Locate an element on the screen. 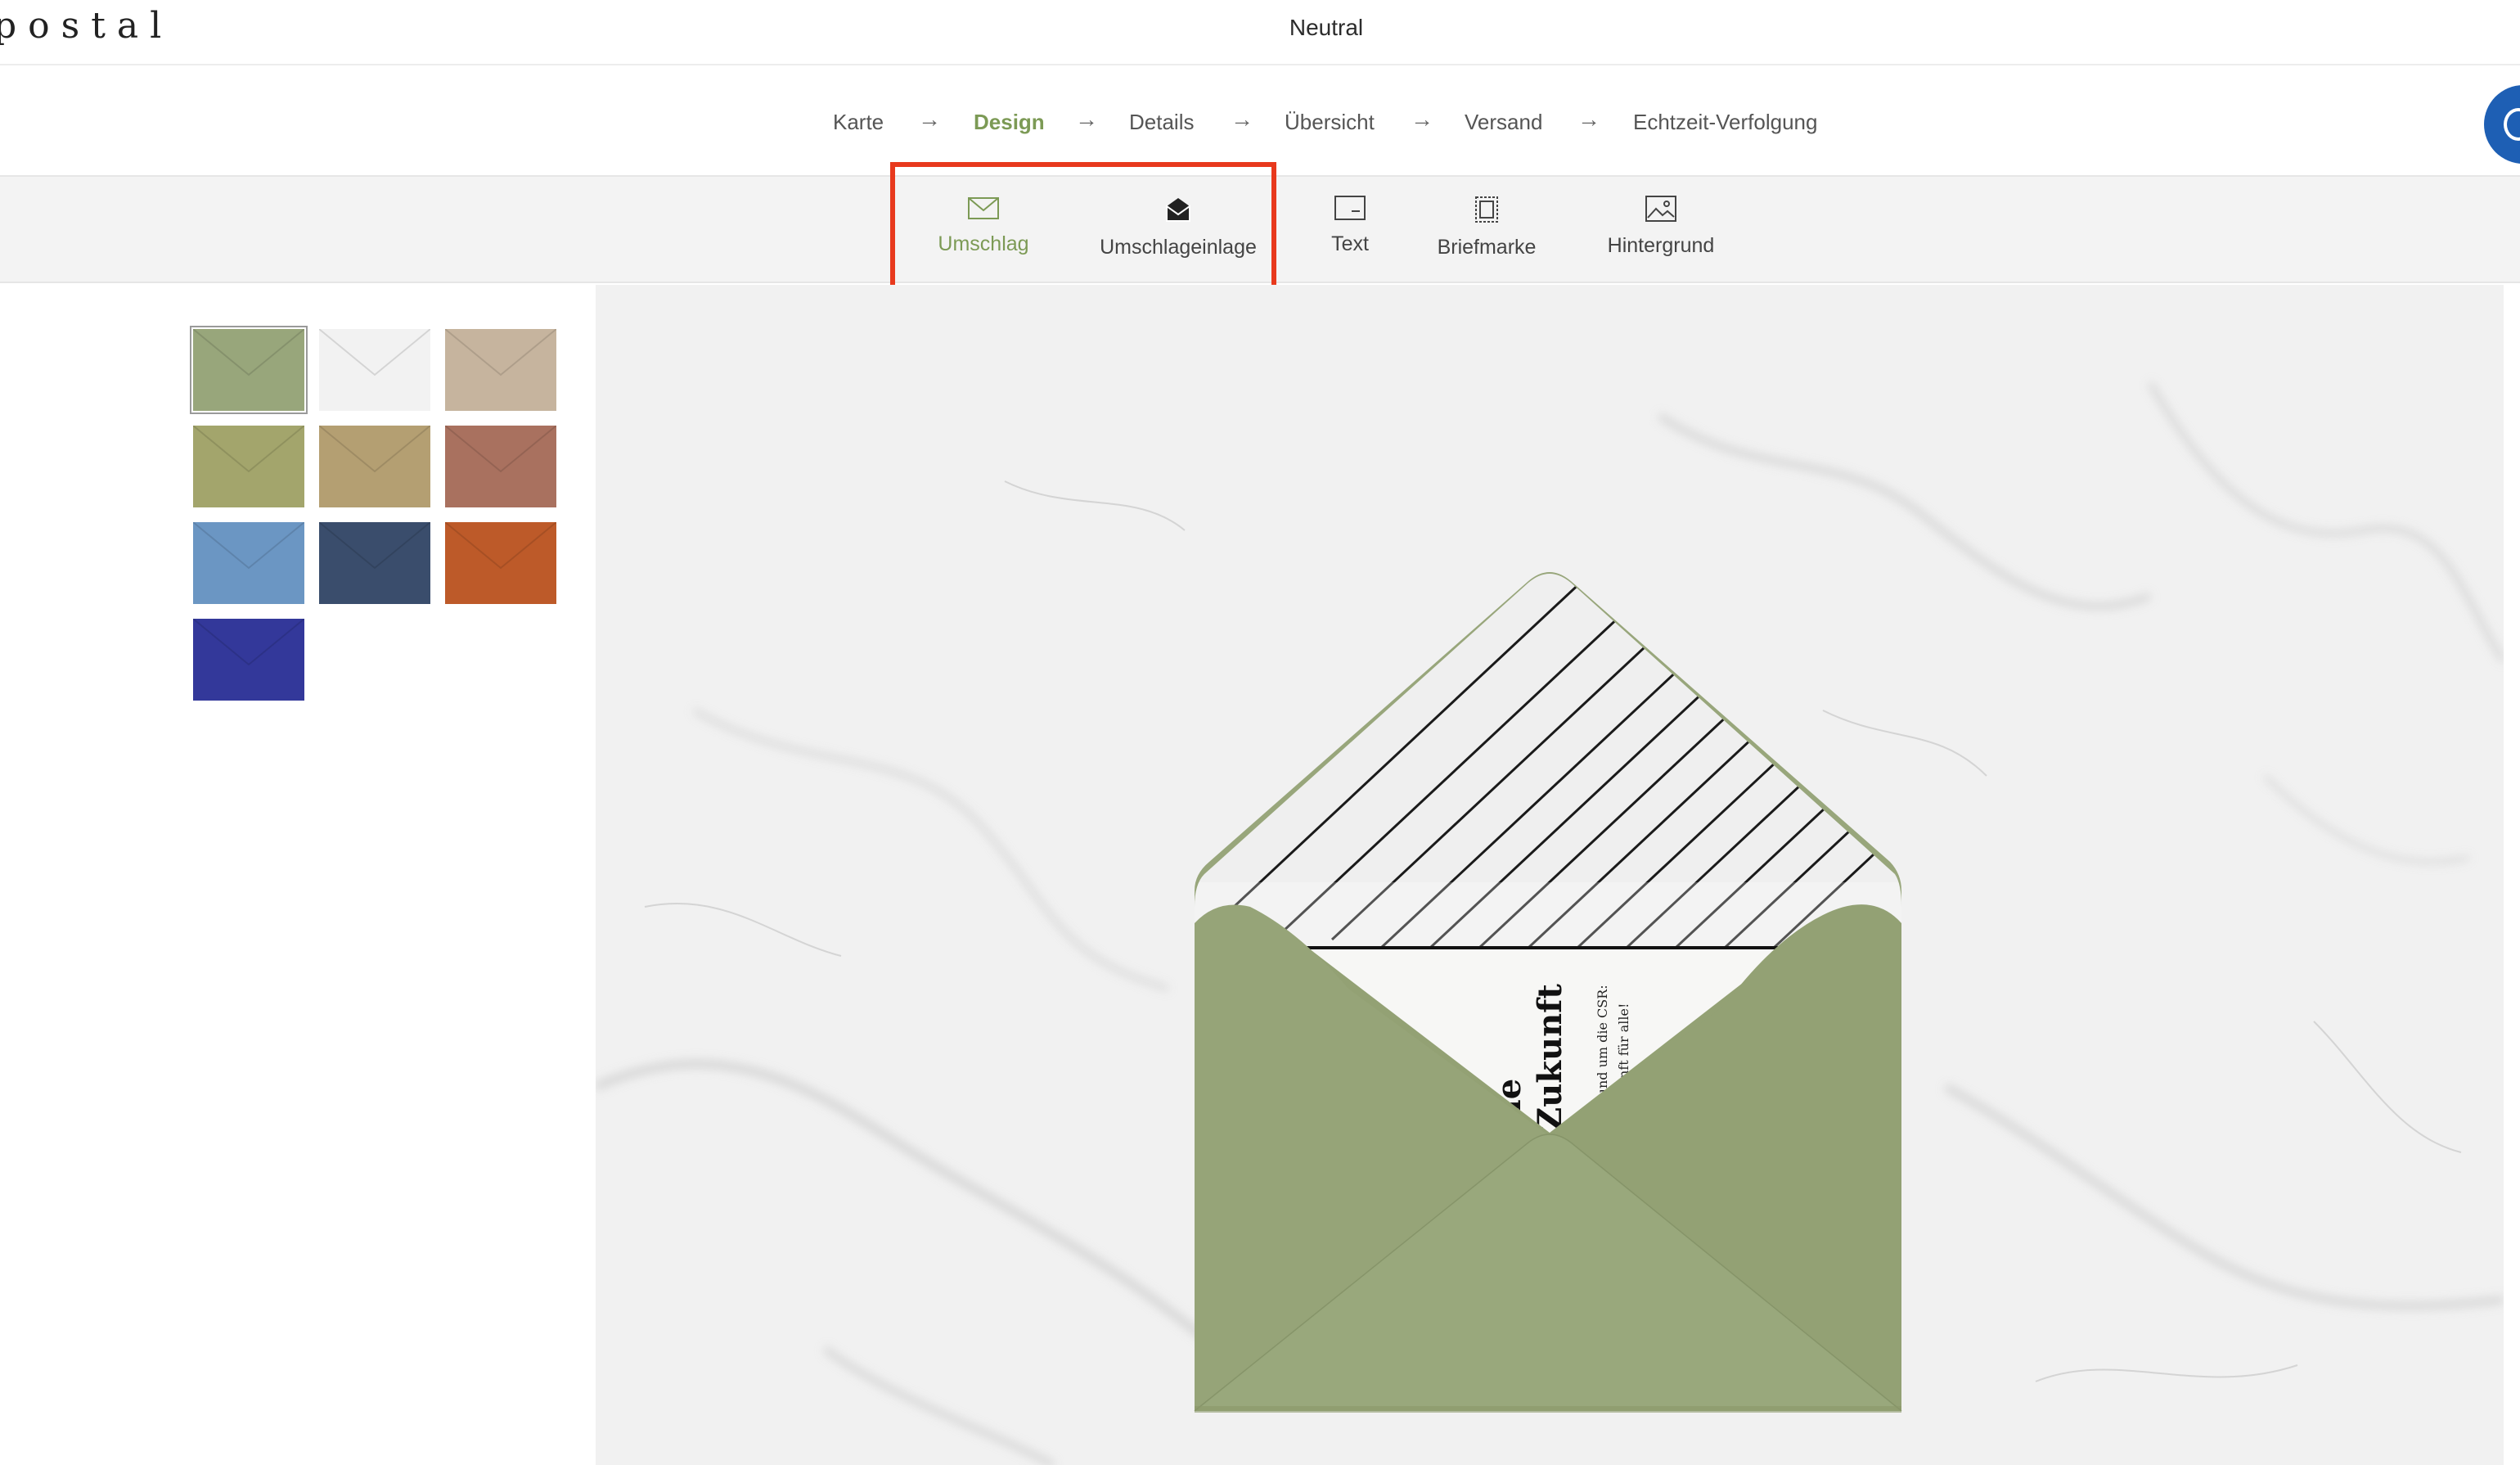  swatch-gold-glitter is located at coordinates (375, 466).